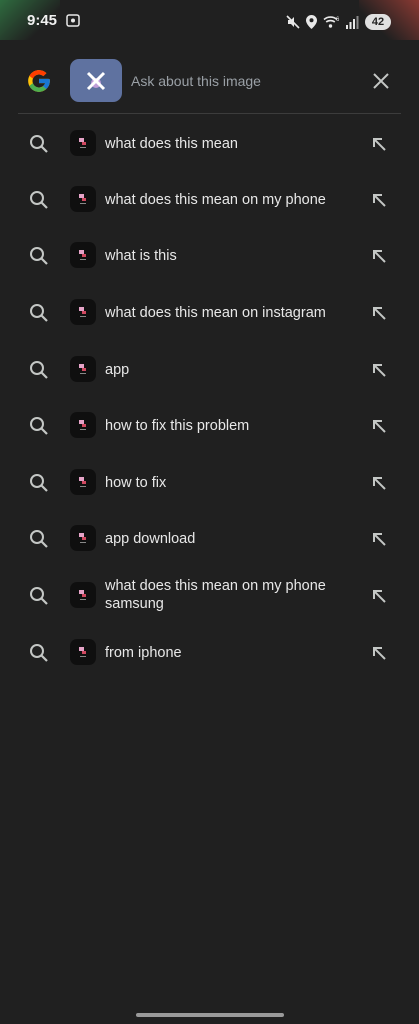 This screenshot has width=419, height=1024. Describe the element at coordinates (209, 482) in the screenshot. I see `suggestion-item: how to fix` at that location.